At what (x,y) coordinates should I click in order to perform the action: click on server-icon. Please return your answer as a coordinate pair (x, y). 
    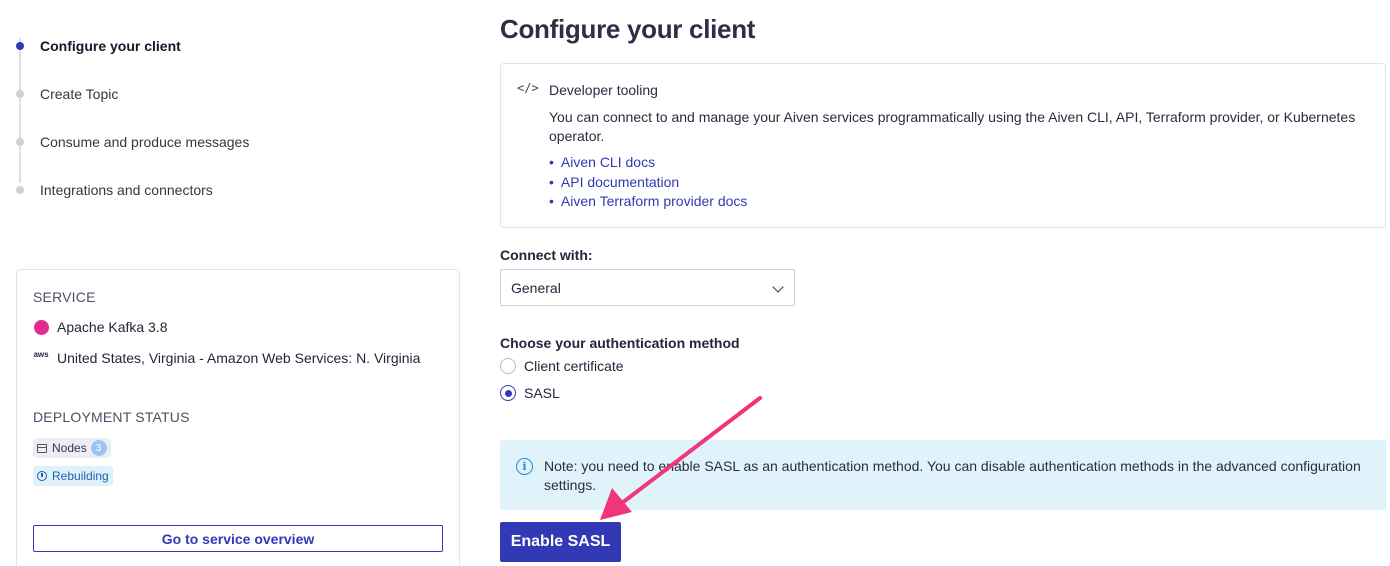
    Looking at the image, I should click on (42, 448).